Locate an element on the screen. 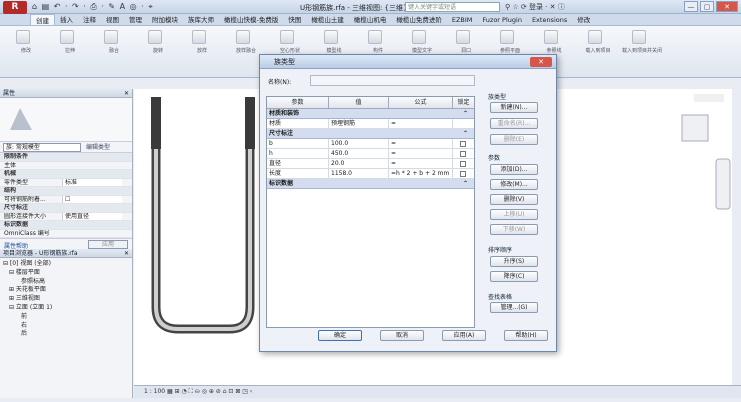 The width and height of the screenshot is (741, 402). property-value: ☐ is located at coordinates (92, 199).